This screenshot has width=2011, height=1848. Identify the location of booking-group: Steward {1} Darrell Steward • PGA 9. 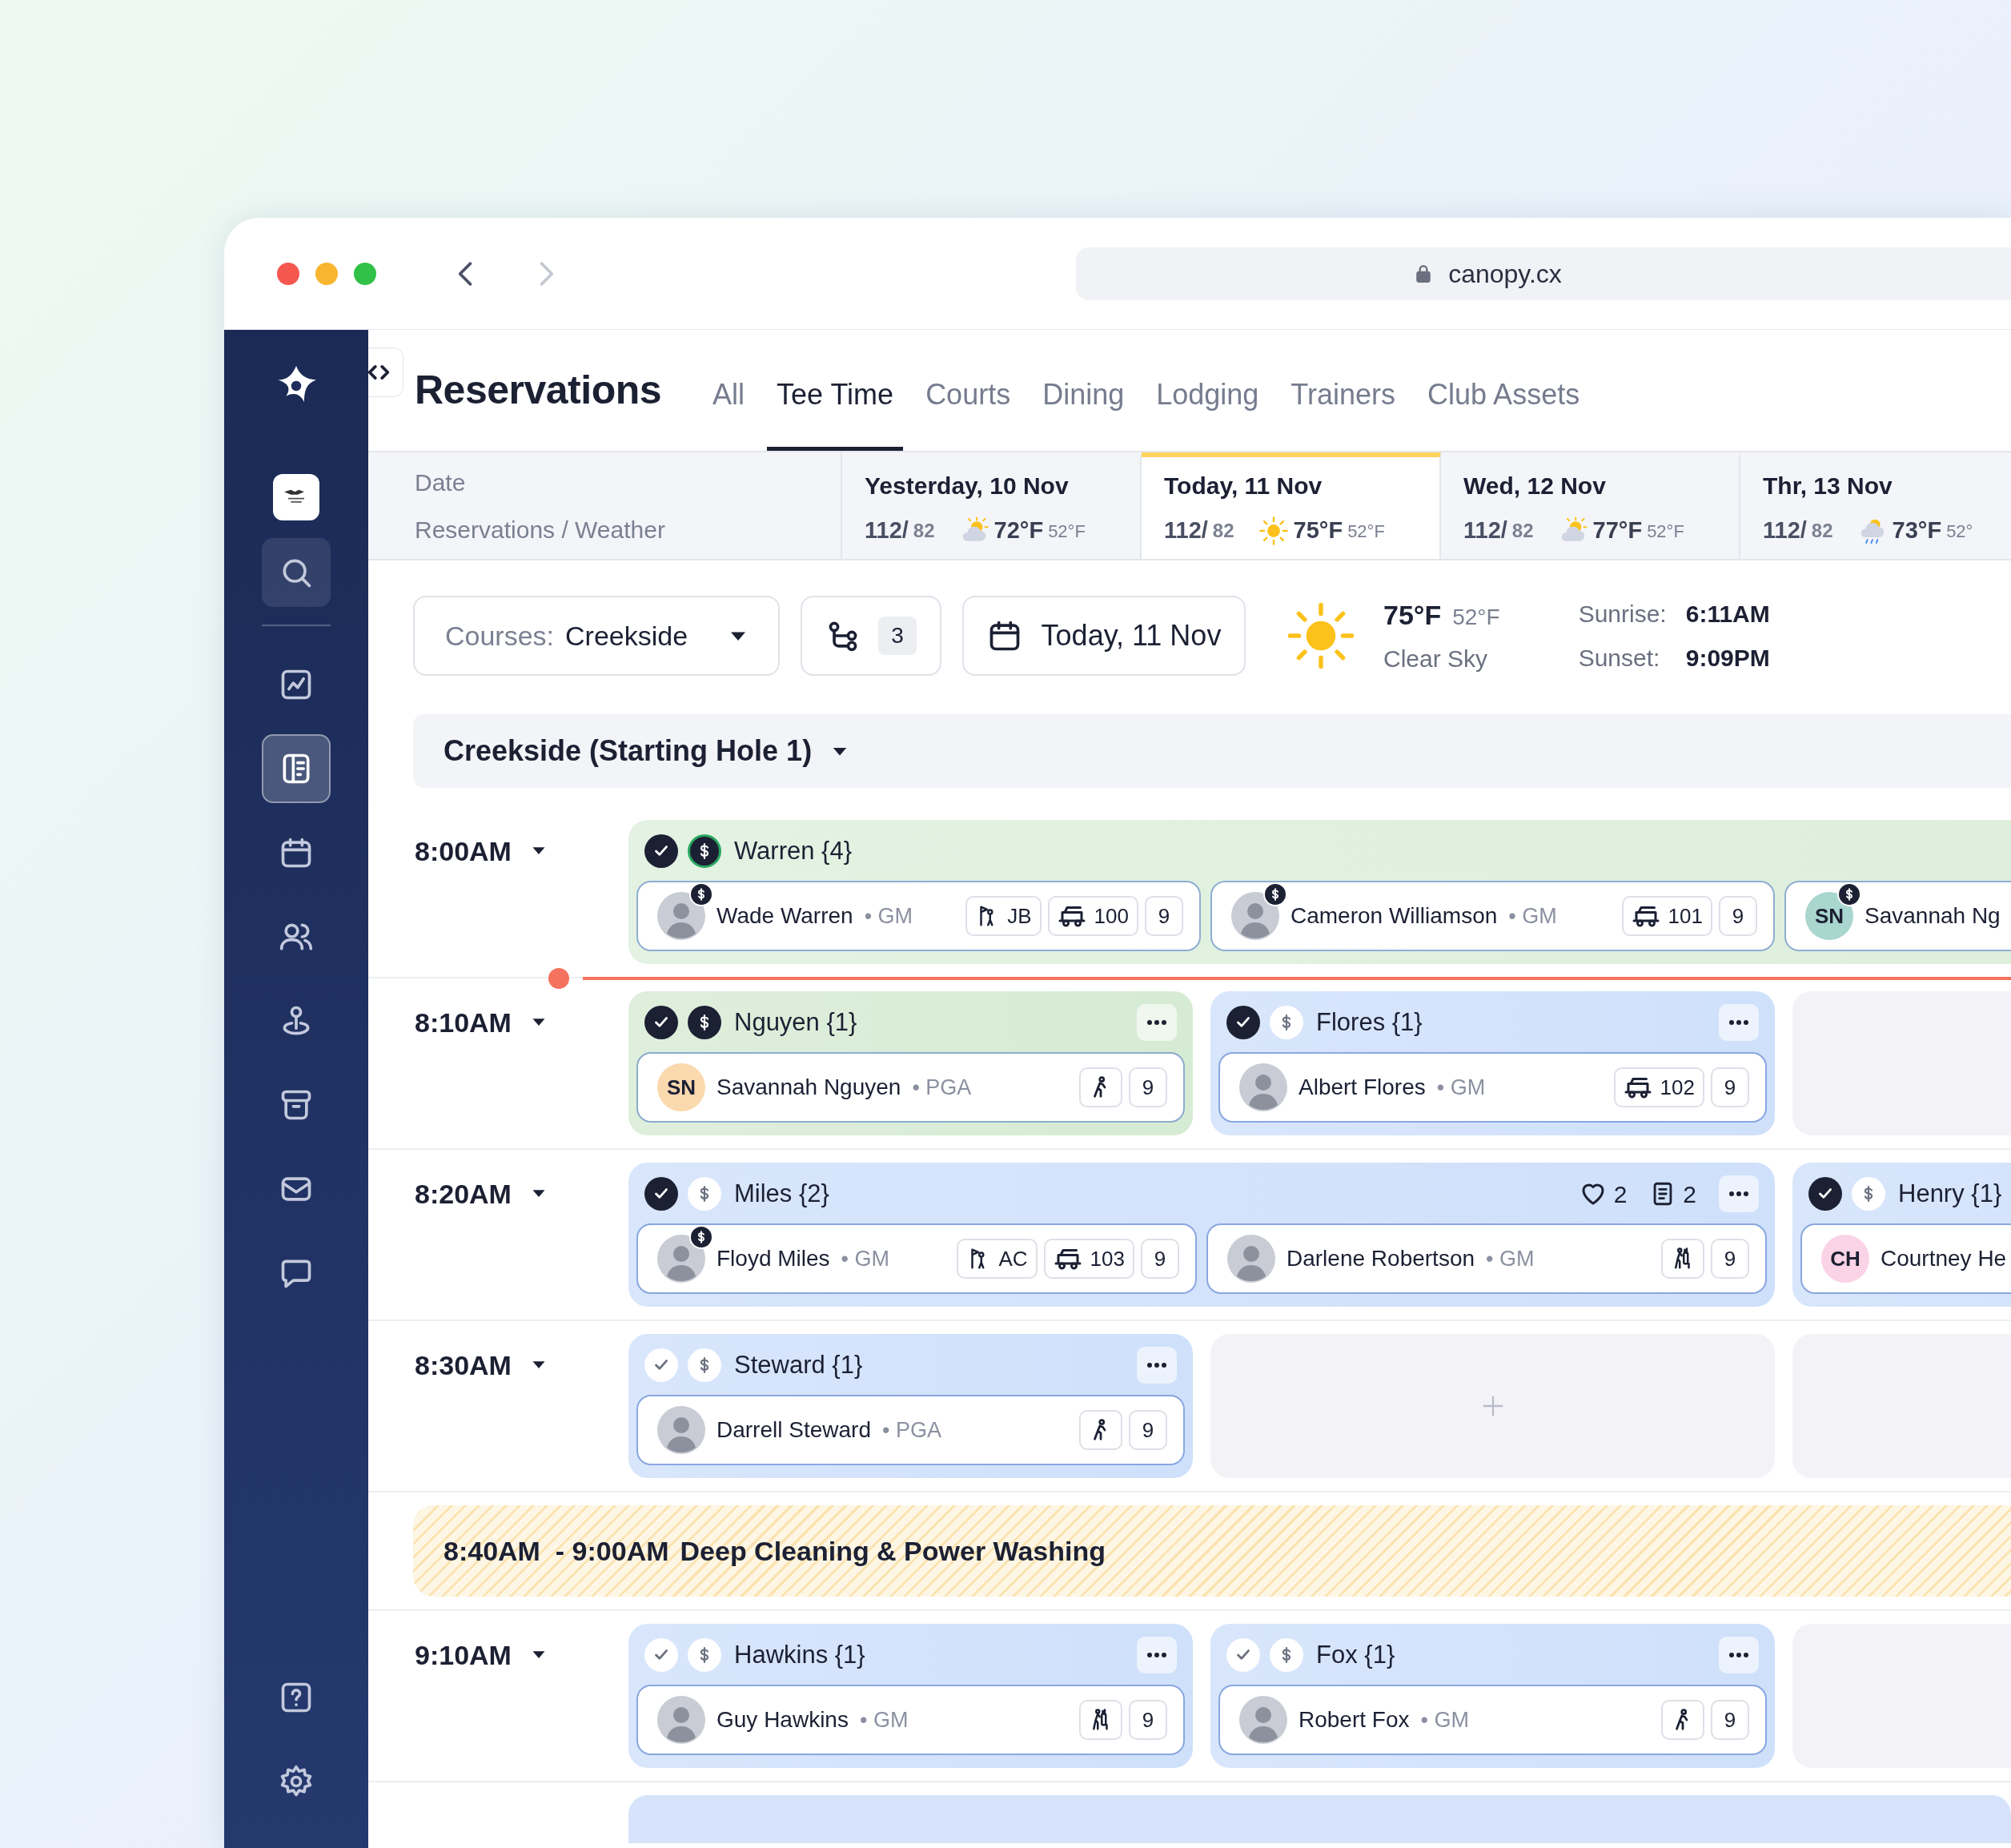
(910, 1406).